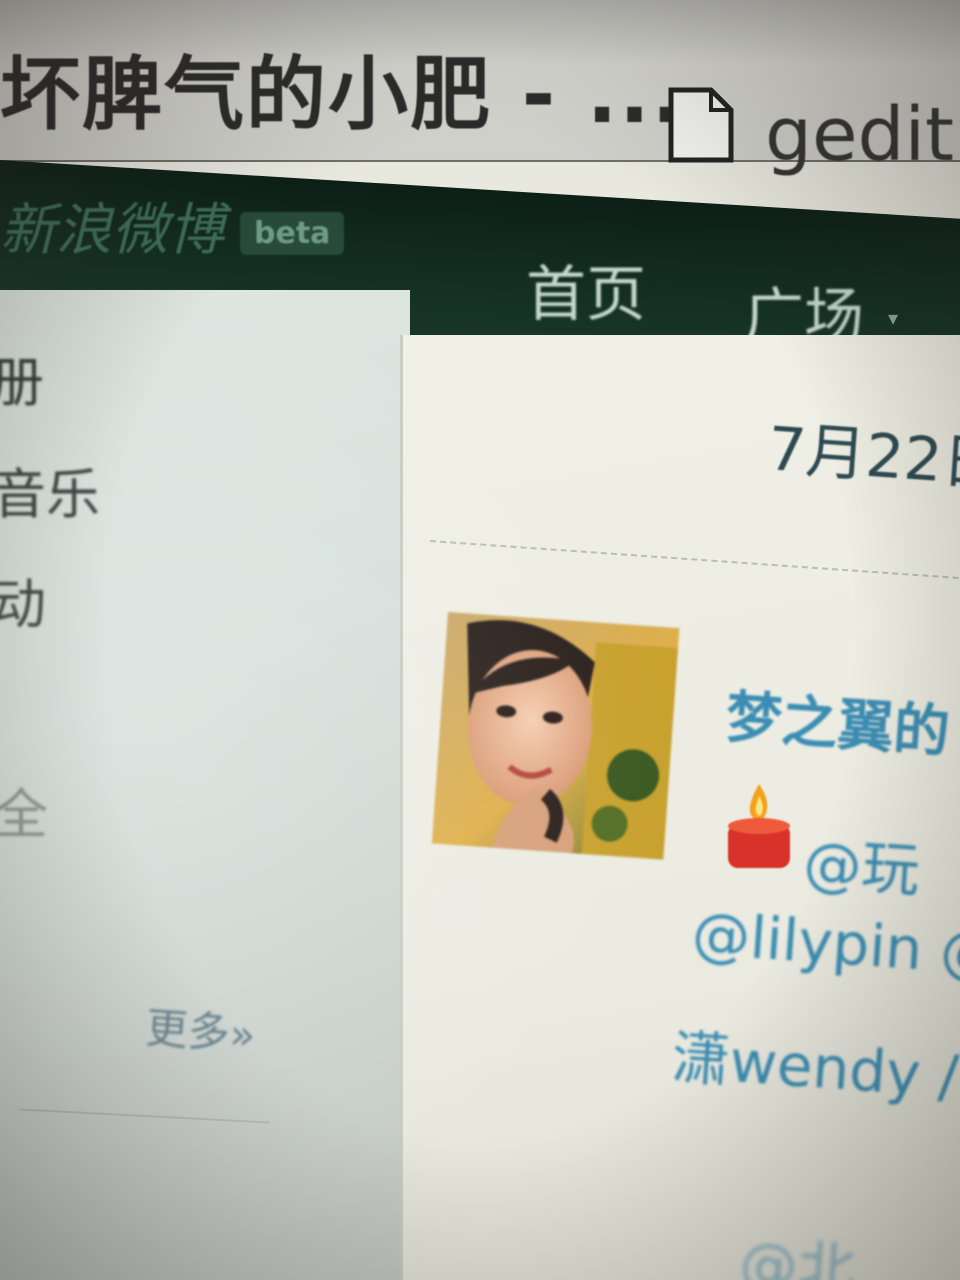 This screenshot has height=1280, width=960. Describe the element at coordinates (555, 736) in the screenshot. I see `avatar` at that location.